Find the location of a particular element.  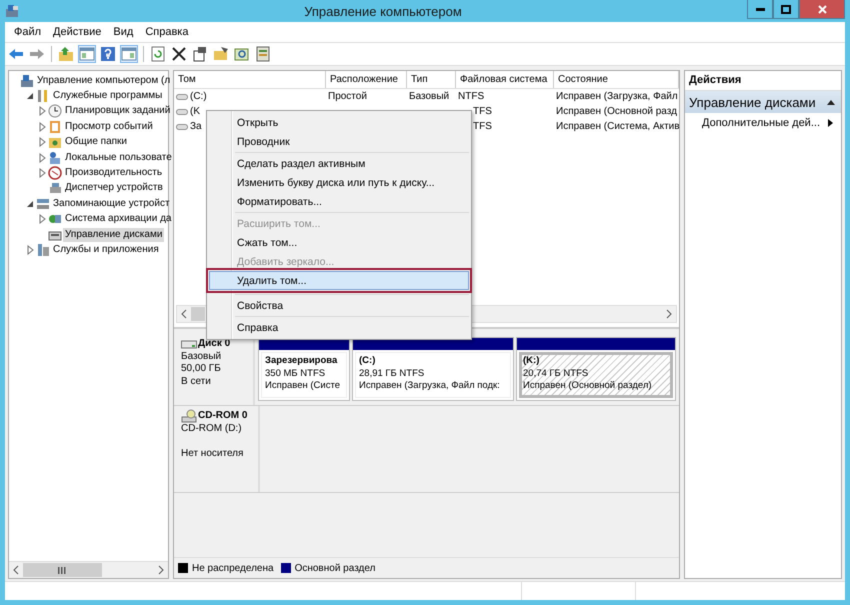

help-icon is located at coordinates (108, 54).